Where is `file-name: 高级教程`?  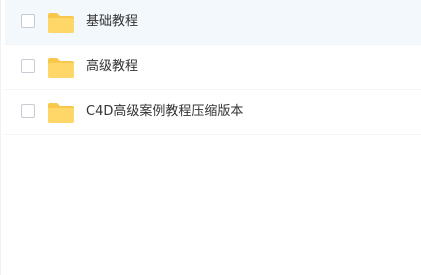 file-name: 高级教程 is located at coordinates (112, 67).